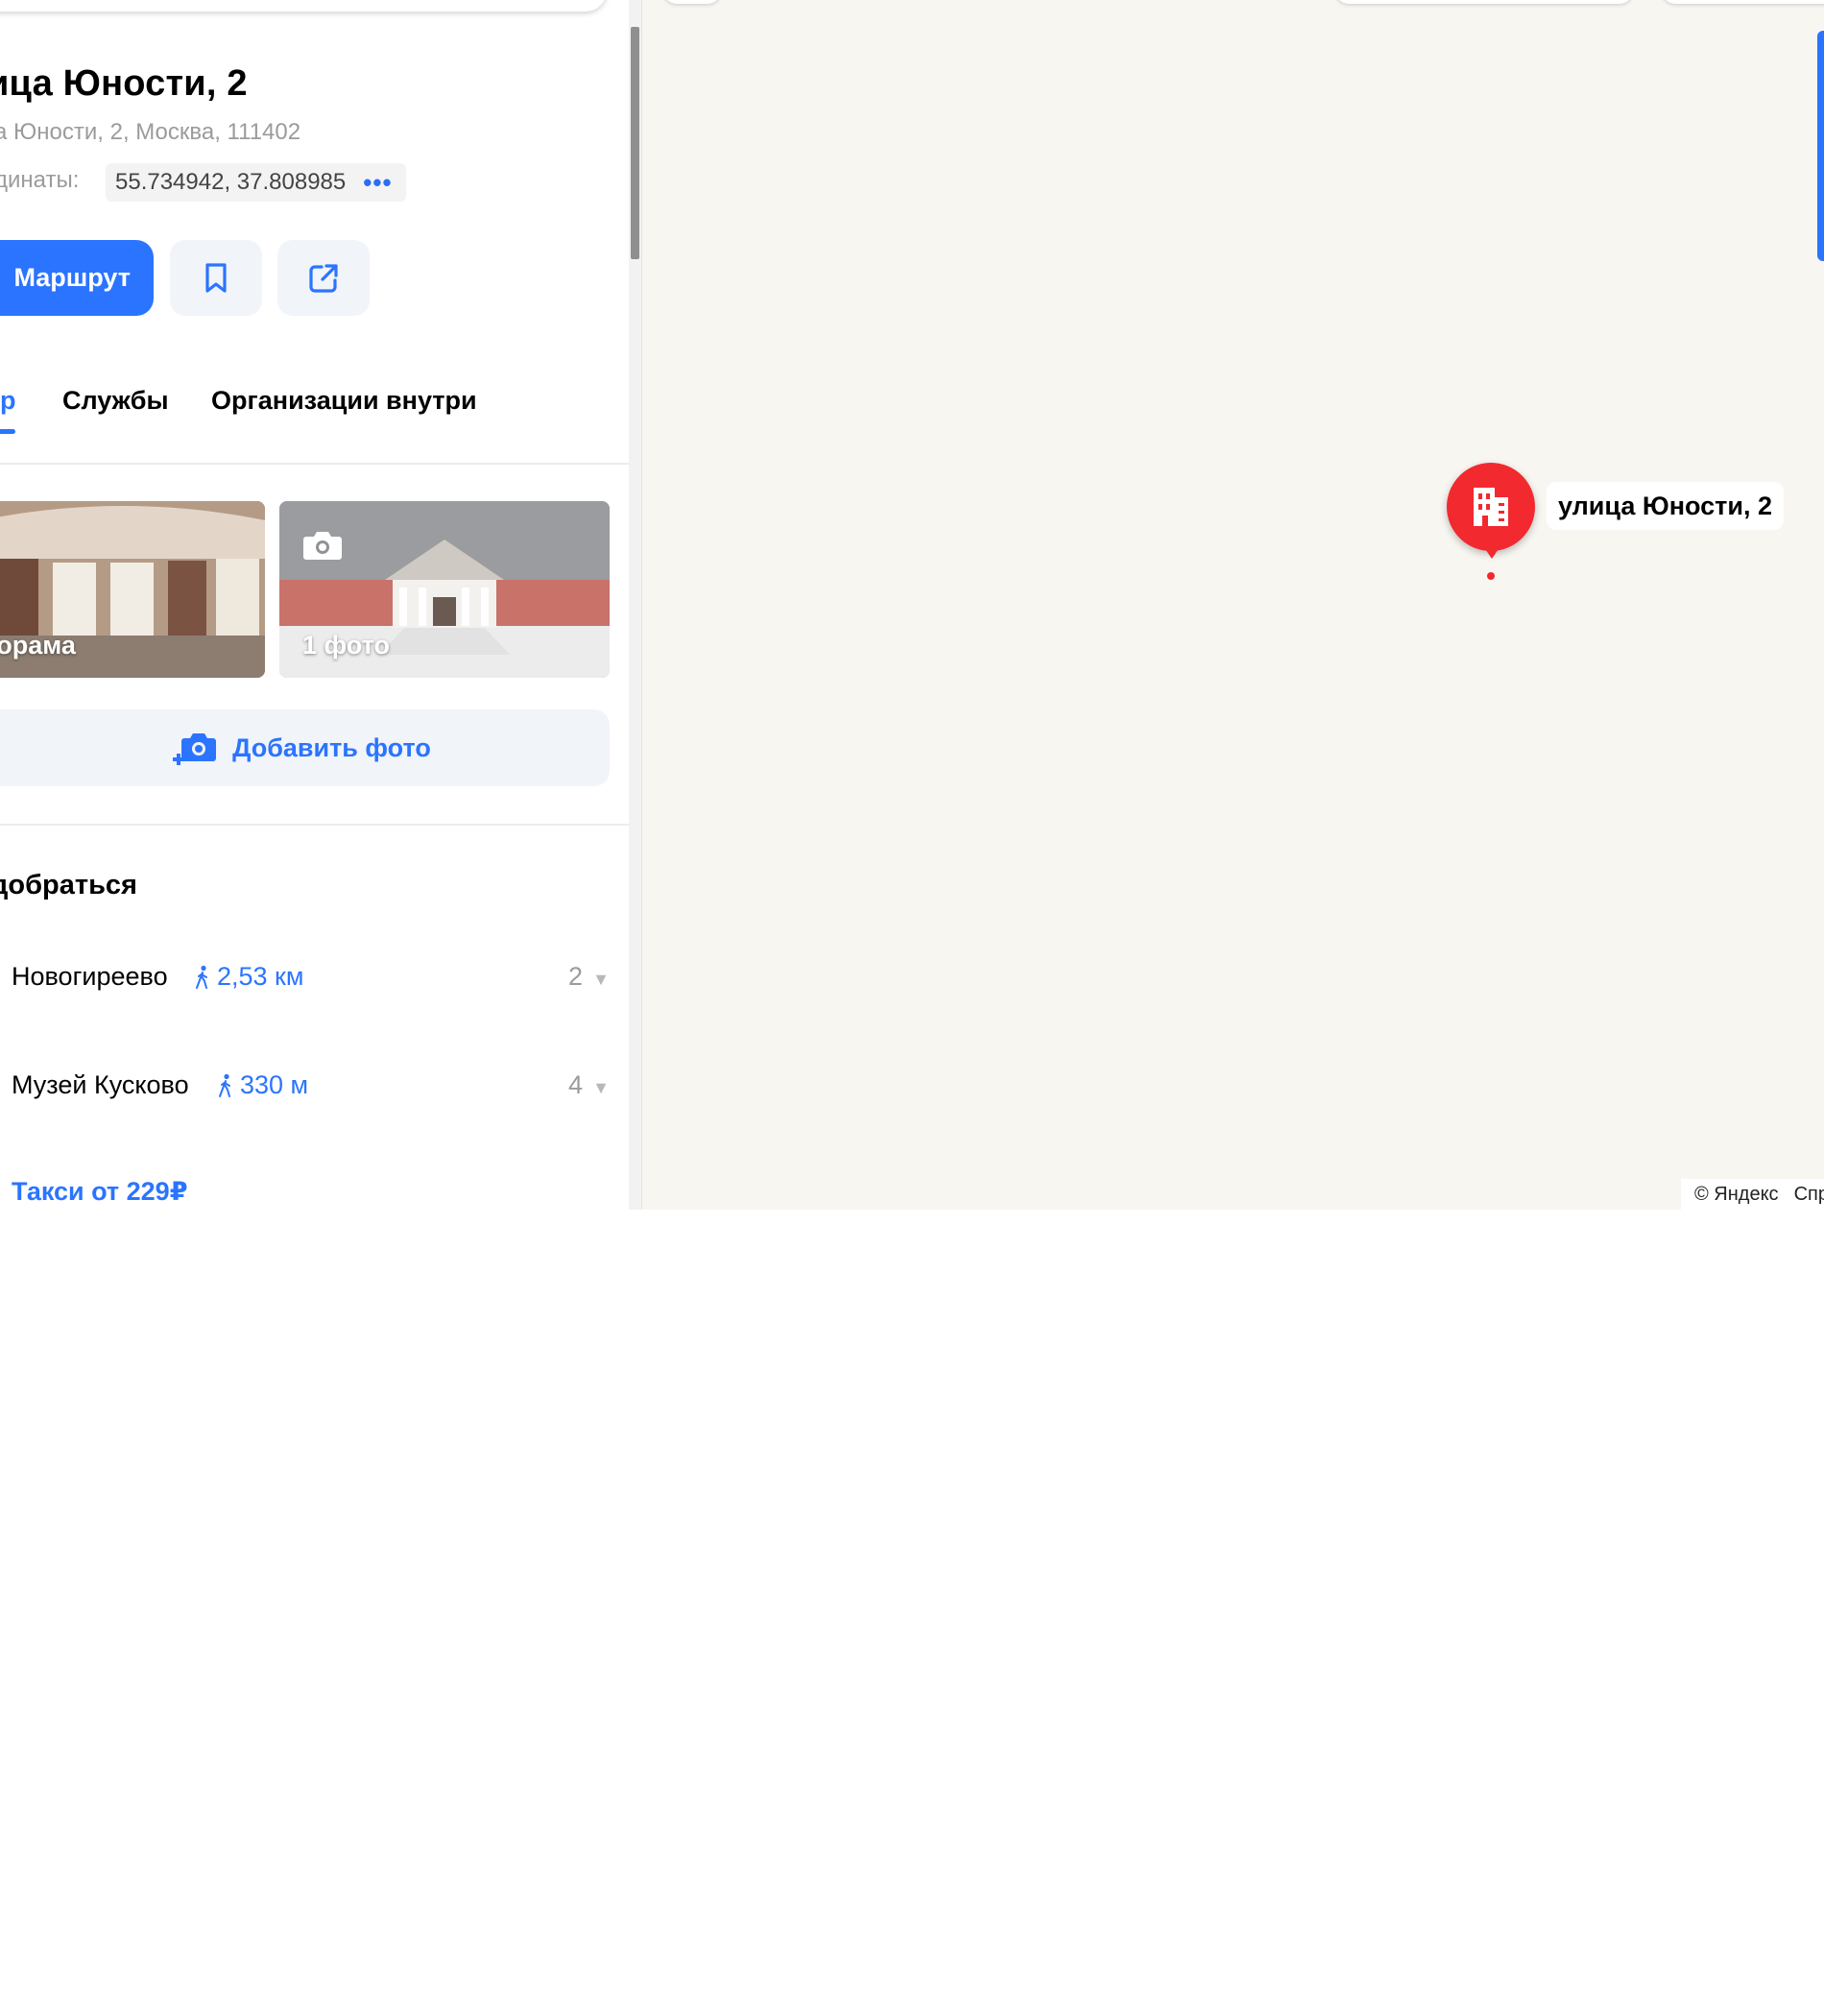 The image size is (1824, 2016). Describe the element at coordinates (1820, 146) in the screenshot. I see `map-side-control` at that location.